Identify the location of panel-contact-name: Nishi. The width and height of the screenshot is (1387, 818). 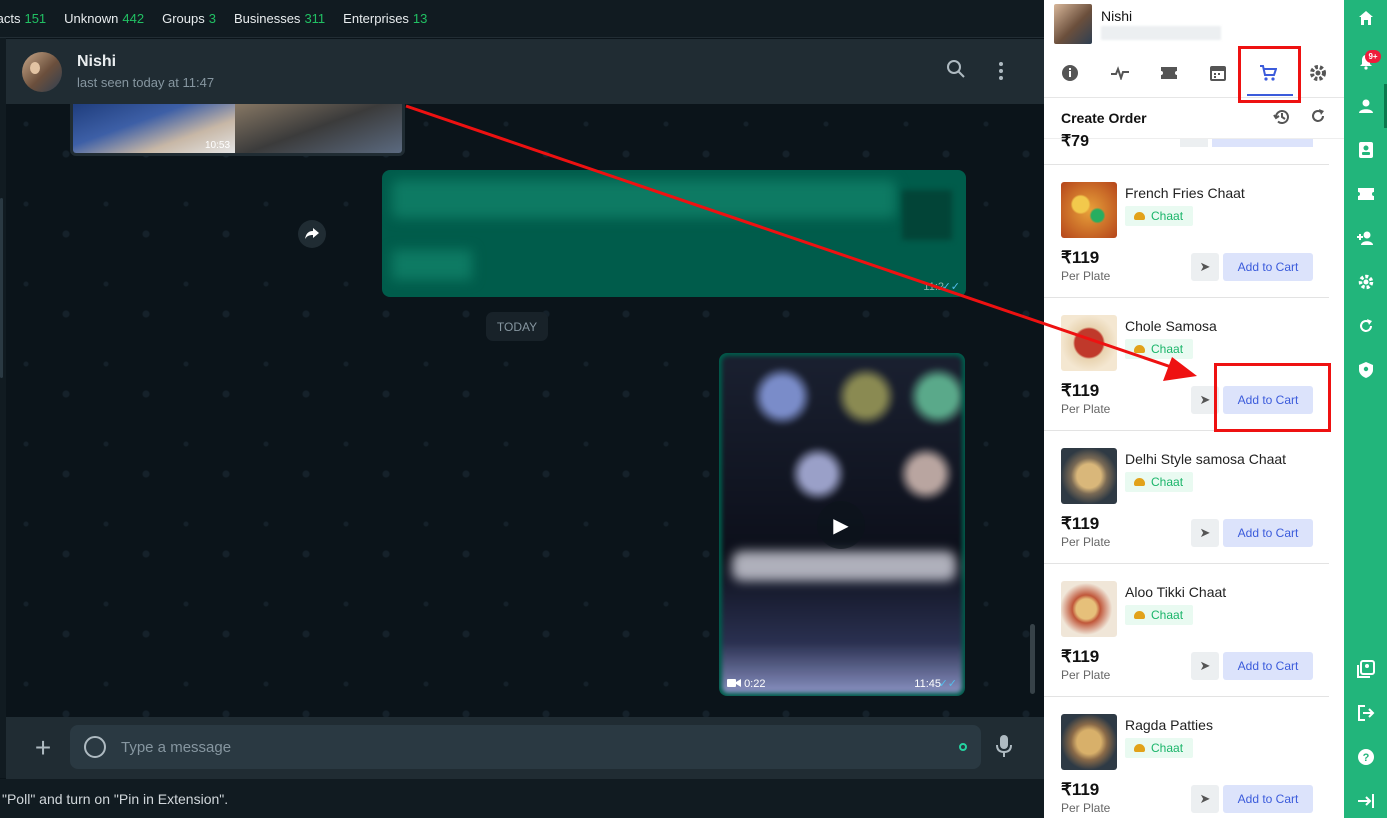
(1117, 16).